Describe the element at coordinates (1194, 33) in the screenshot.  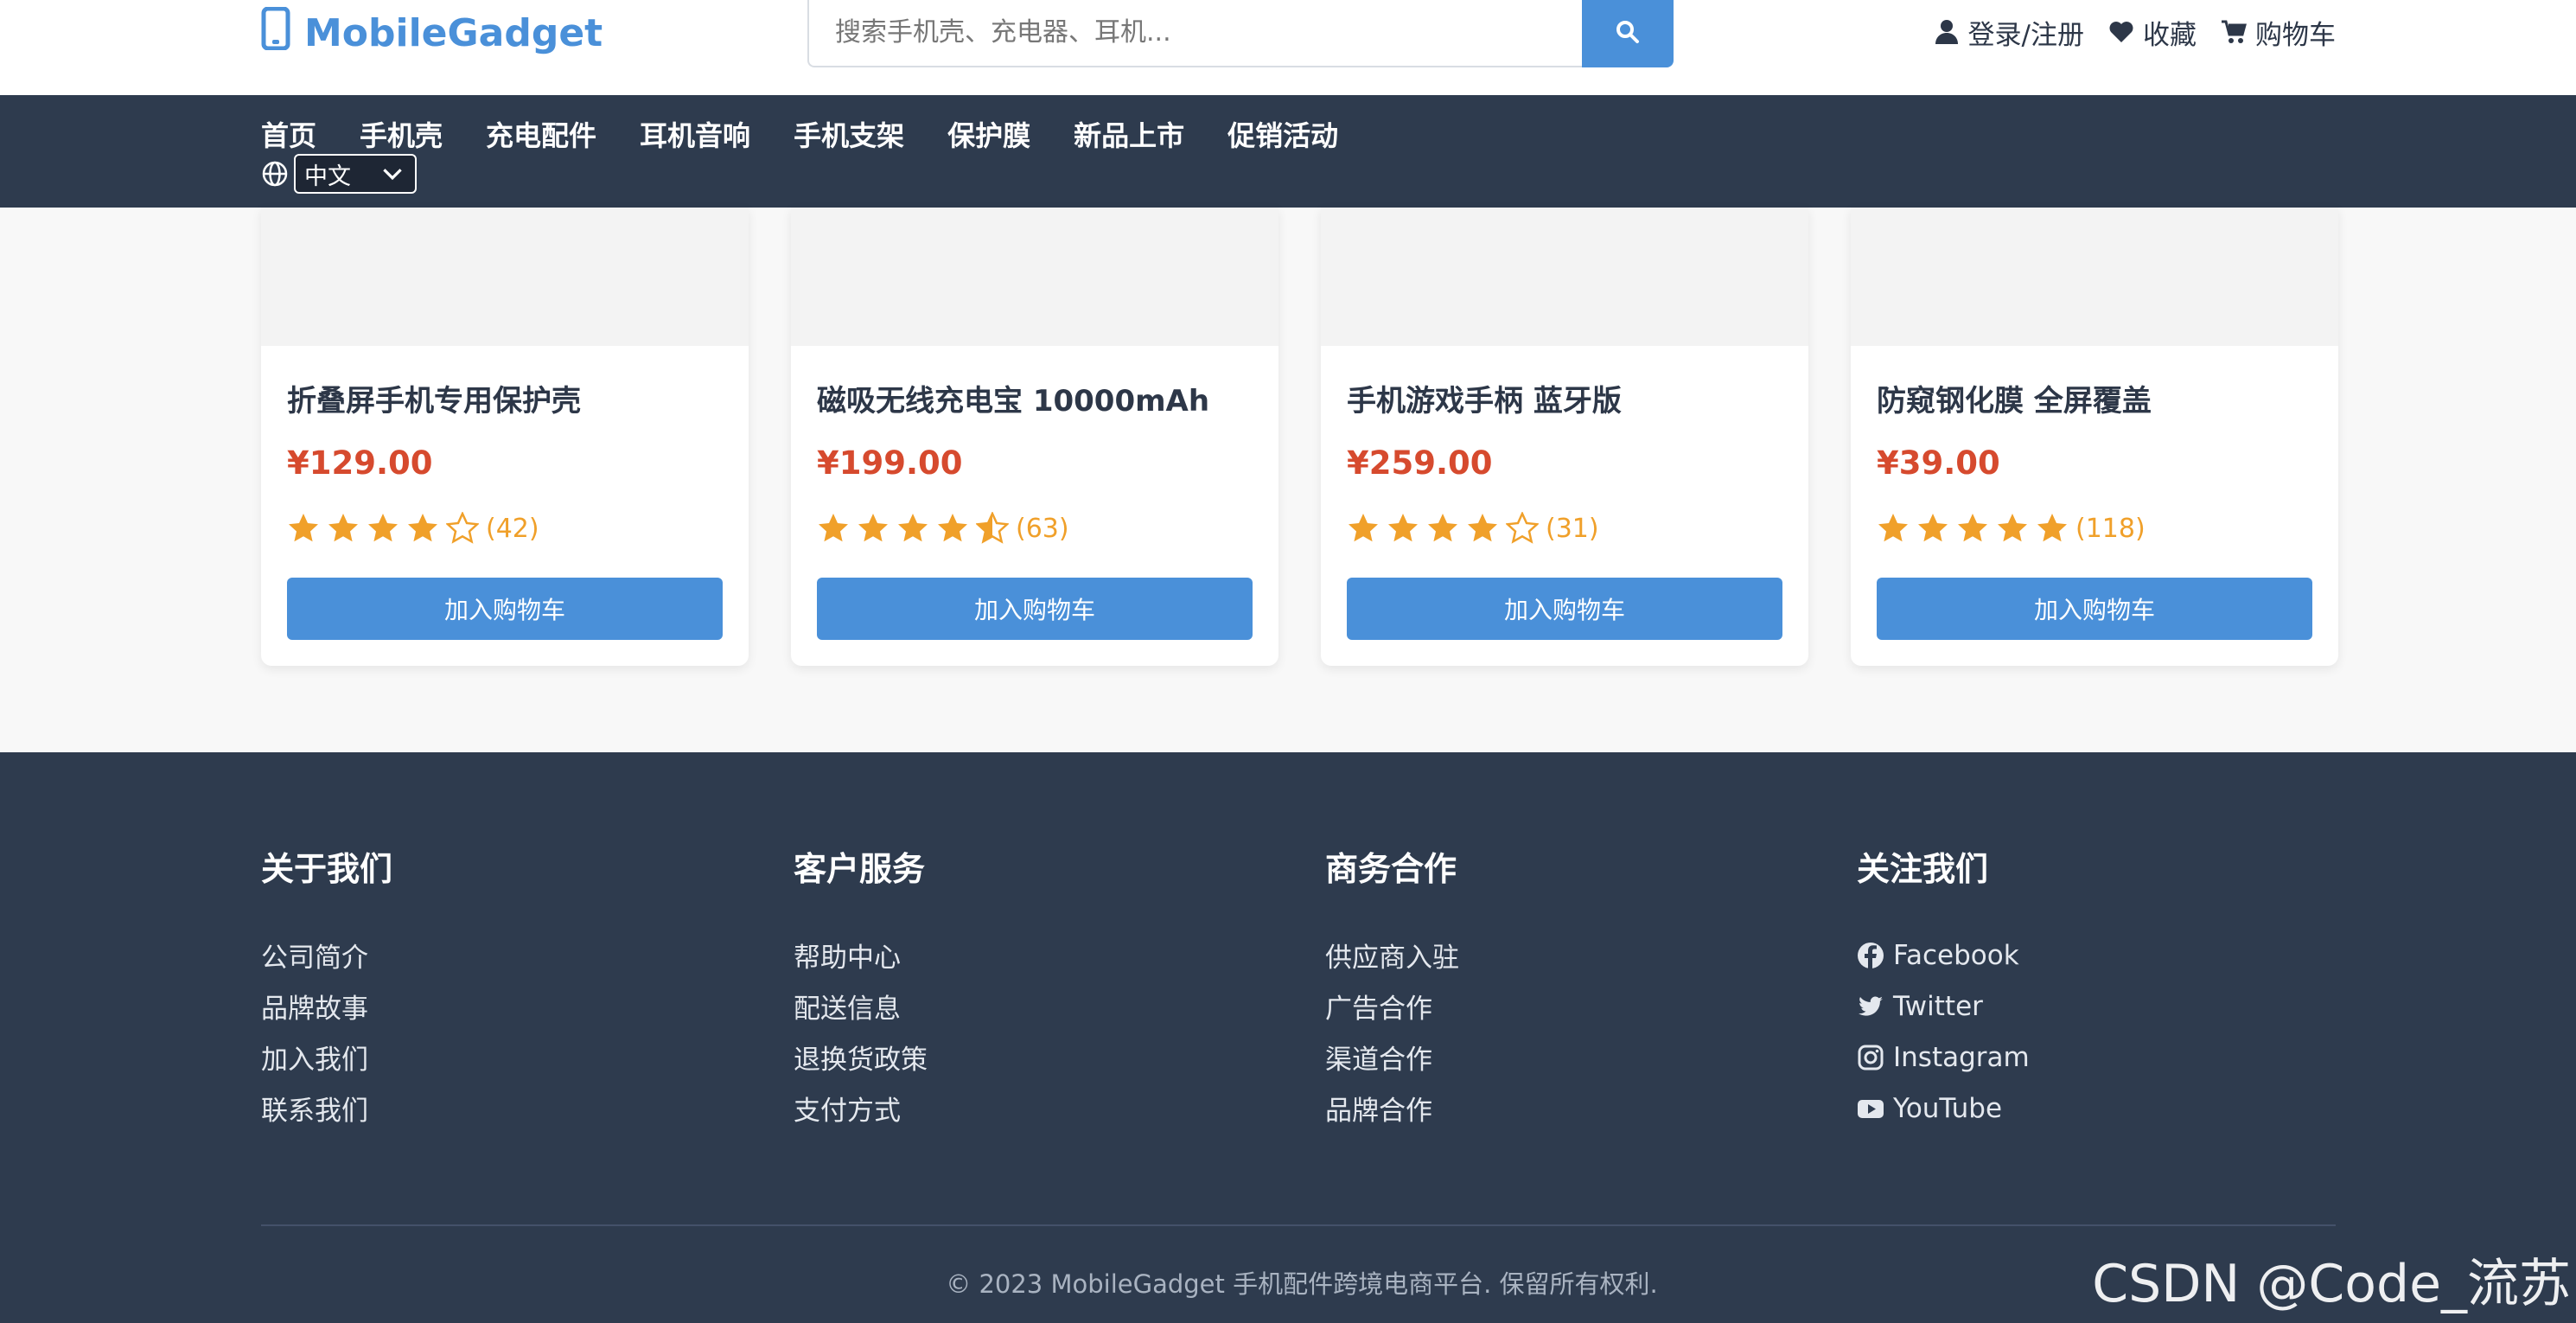
I see `search-input` at that location.